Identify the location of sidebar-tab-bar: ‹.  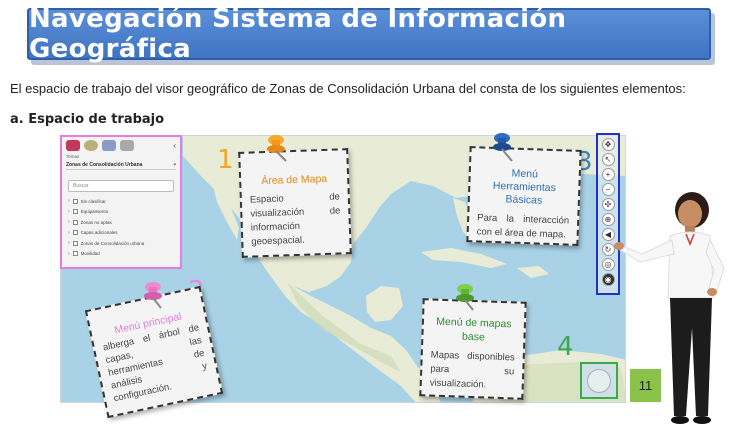
(121, 145).